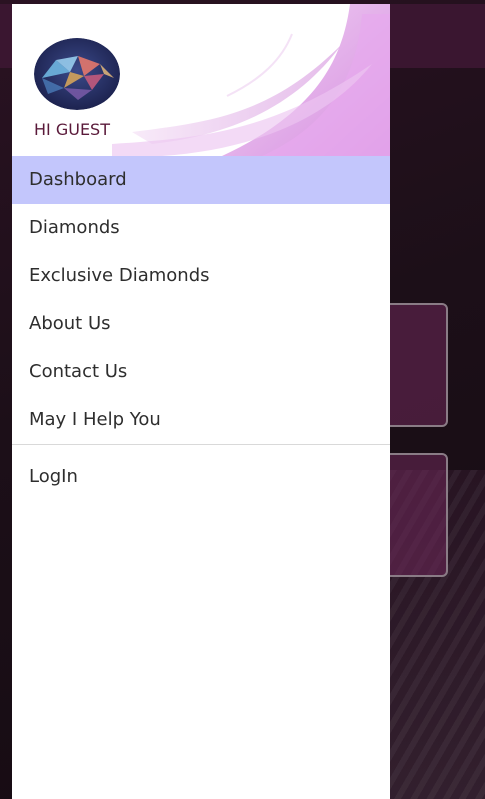 This screenshot has height=799, width=485. What do you see at coordinates (201, 444) in the screenshot?
I see `menu-divider` at bounding box center [201, 444].